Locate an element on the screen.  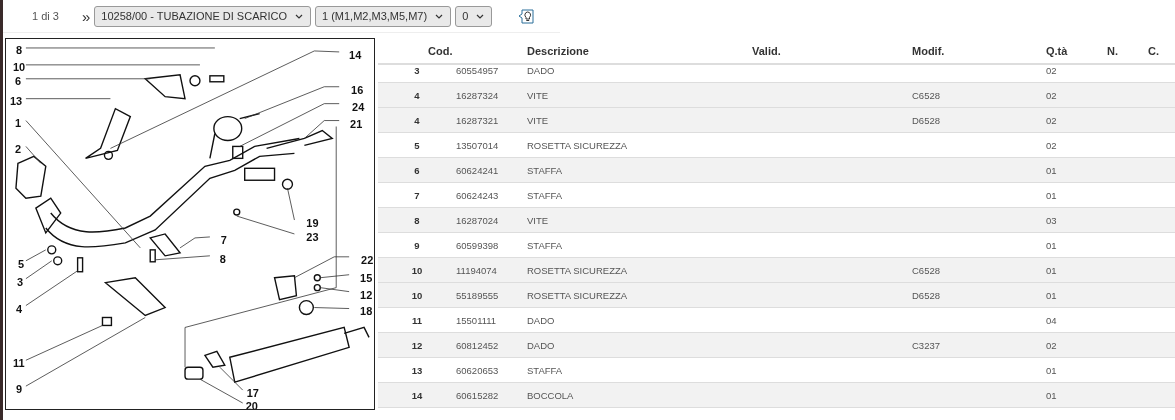
table-cell: 11 is located at coordinates (416, 320).